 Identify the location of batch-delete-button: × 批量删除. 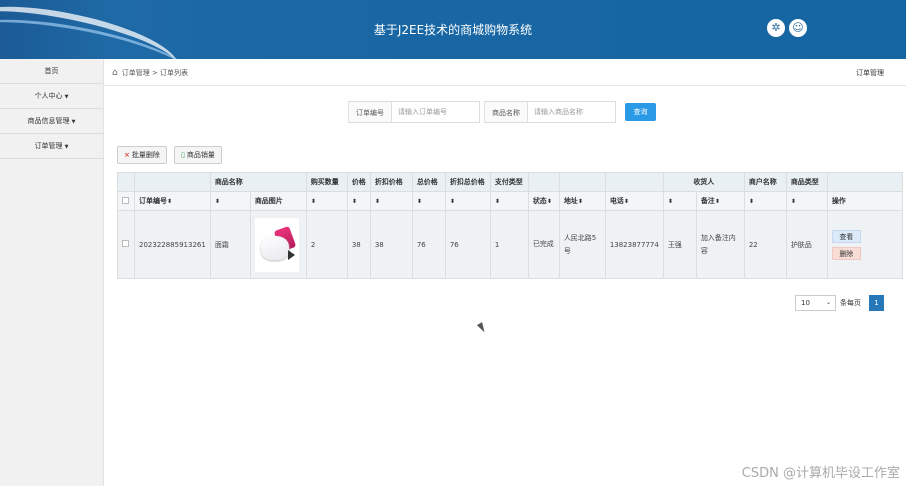
(142, 155).